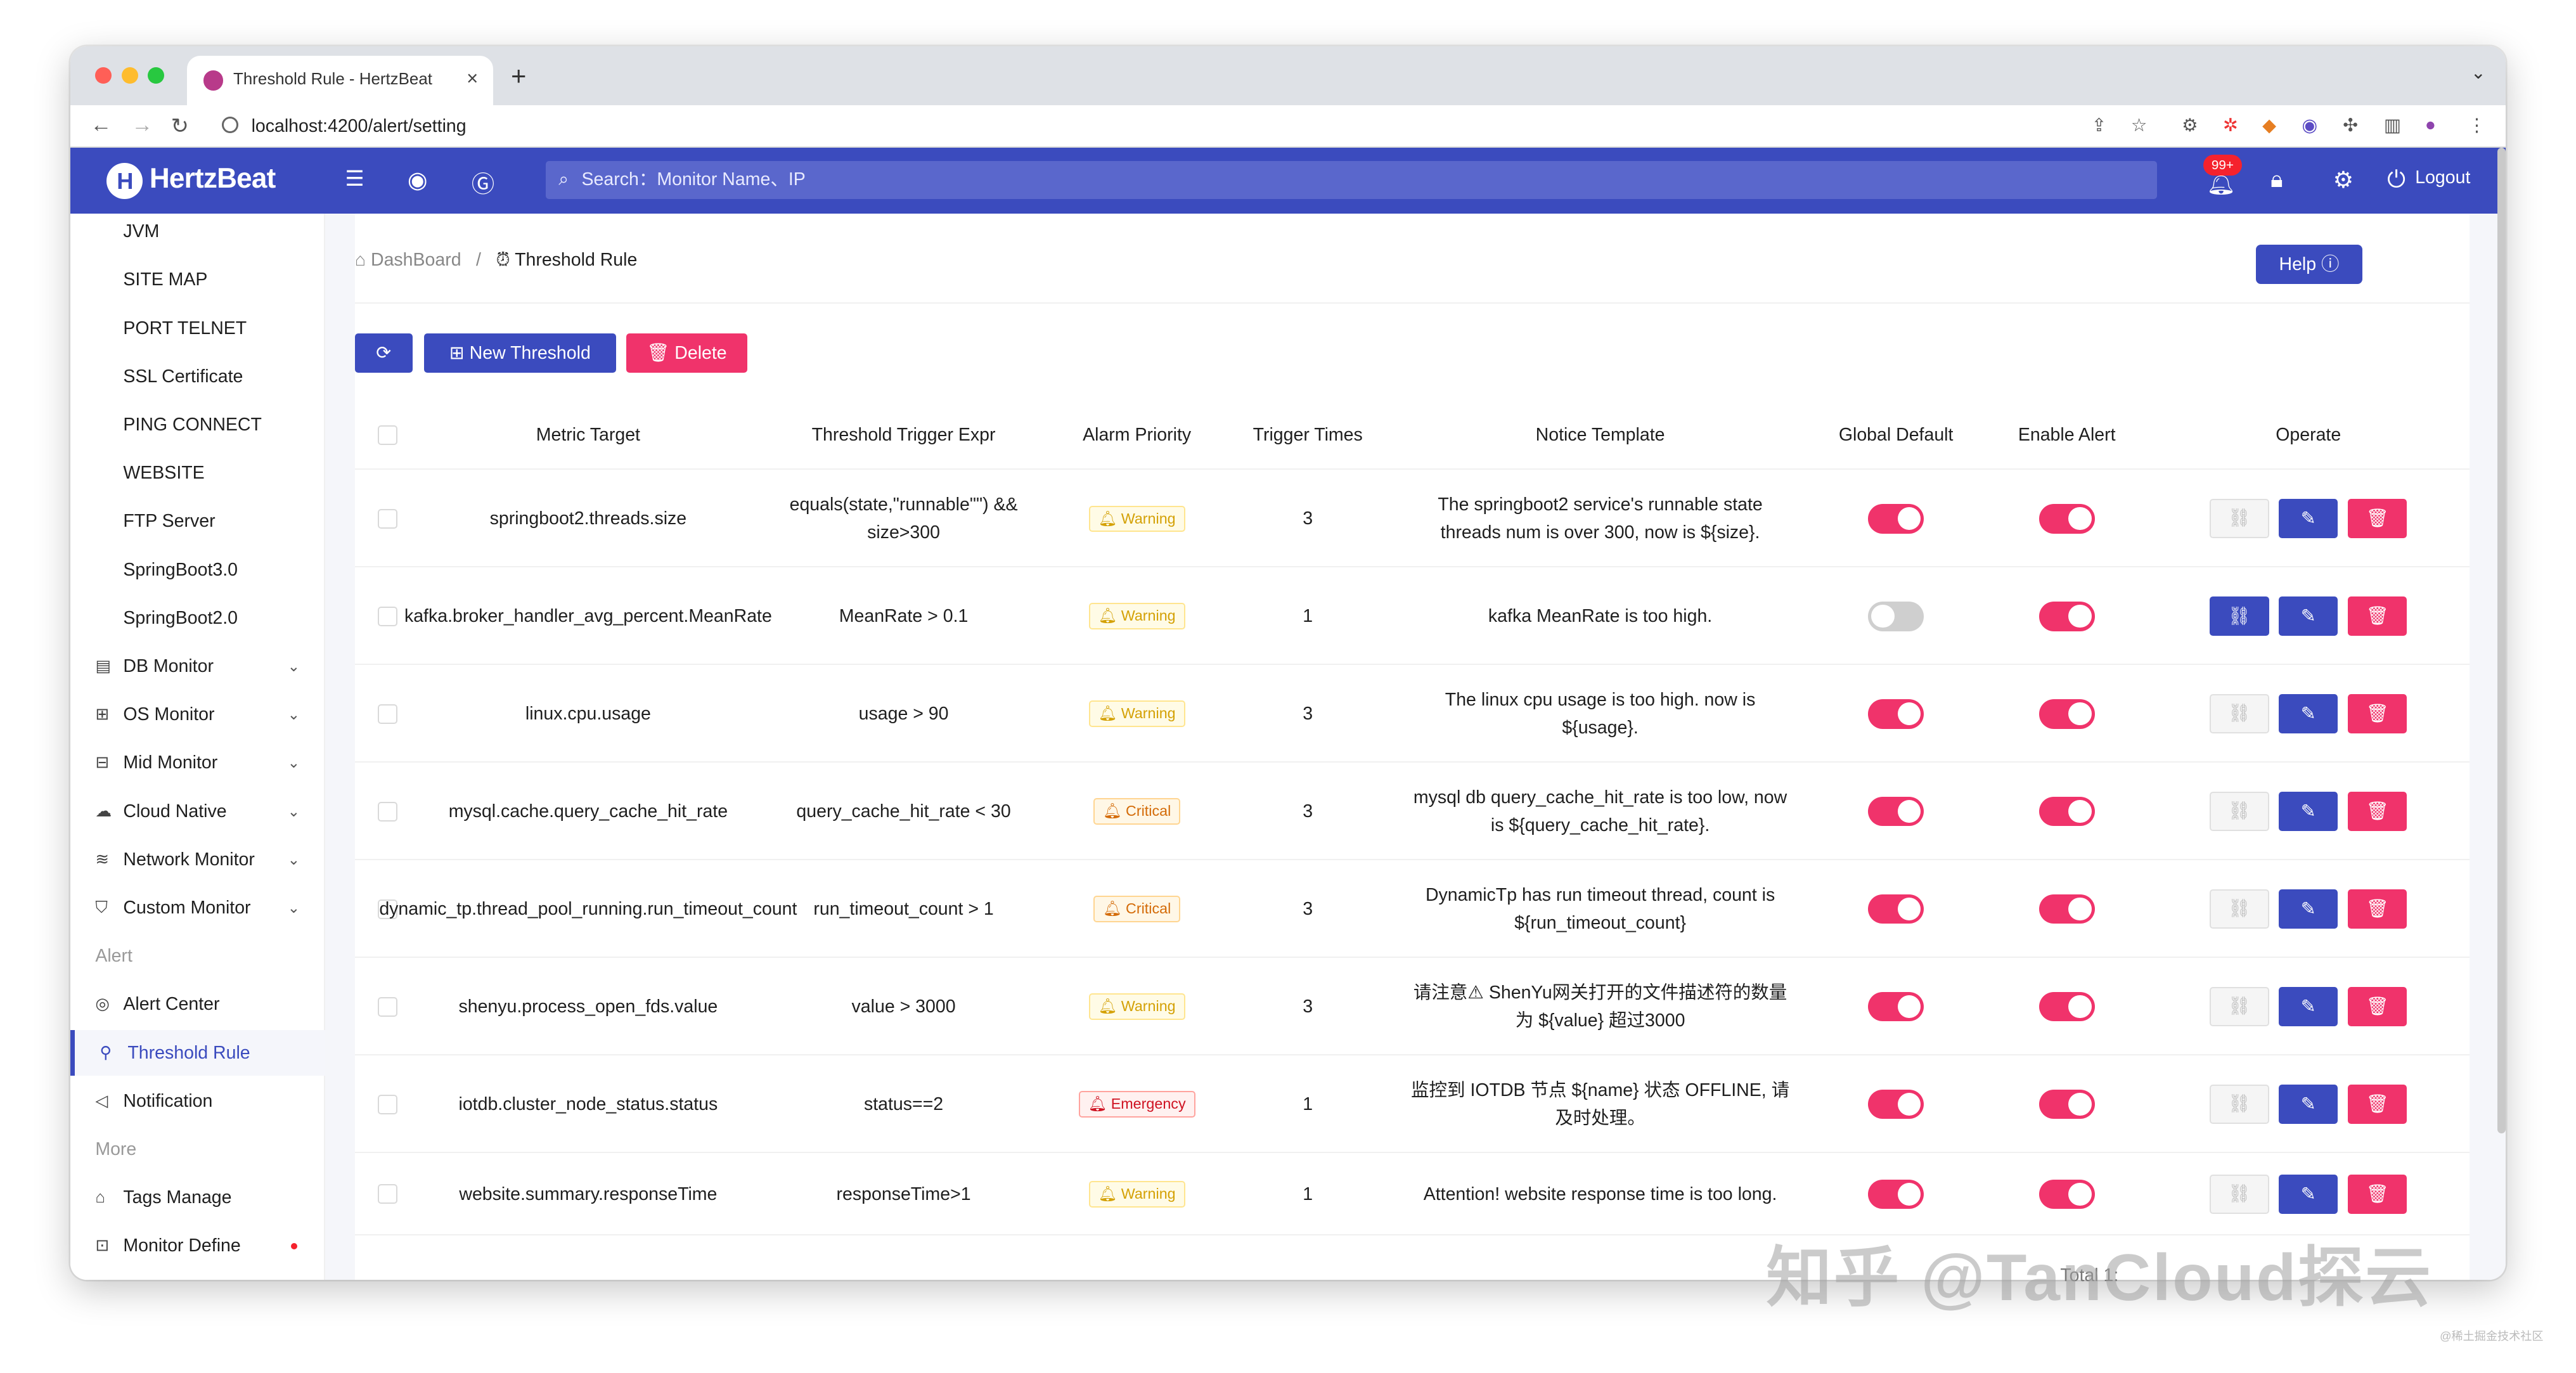 The width and height of the screenshot is (2576, 1373). Describe the element at coordinates (198, 1052) in the screenshot. I see `sidebar-item-threshold-rule: ⚲ Threshold Rule` at that location.